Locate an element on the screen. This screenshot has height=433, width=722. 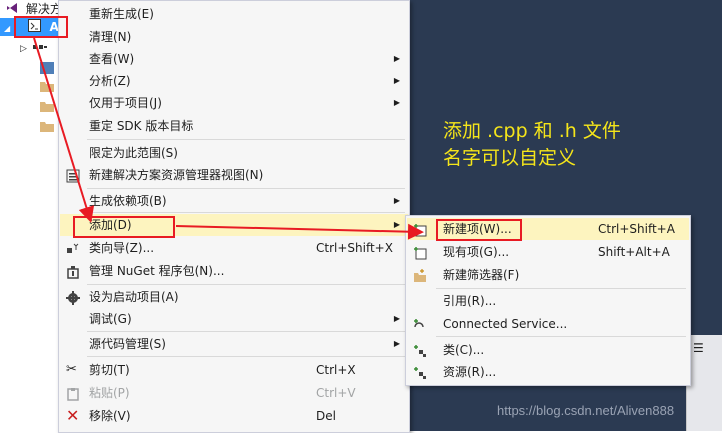
menu-item-label: 重新生成(E) is located at coordinates (121, 14).